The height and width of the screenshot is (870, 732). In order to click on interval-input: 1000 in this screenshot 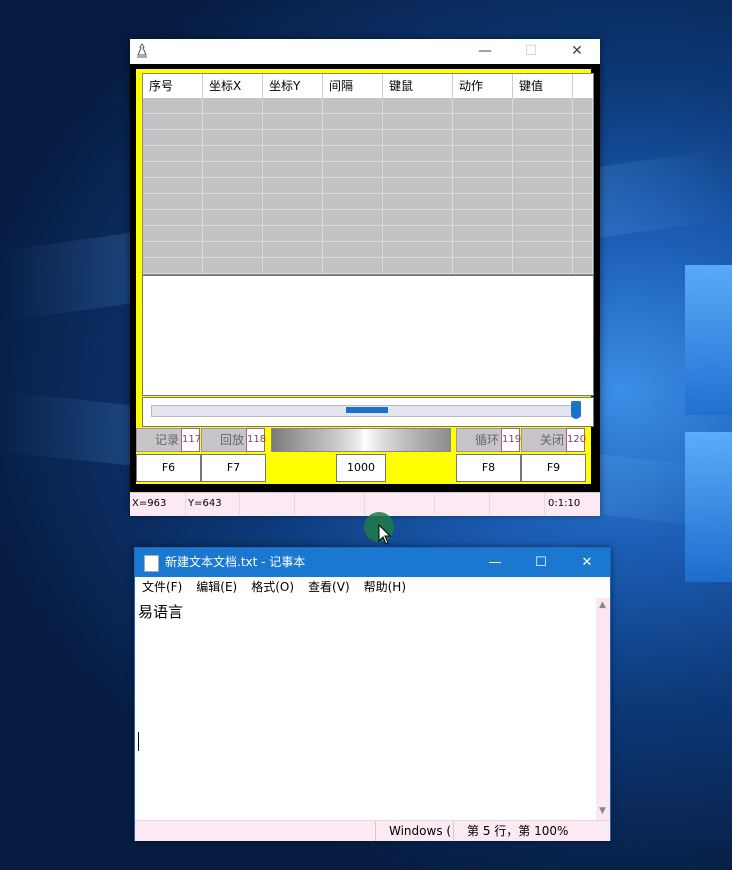, I will do `click(361, 468)`.